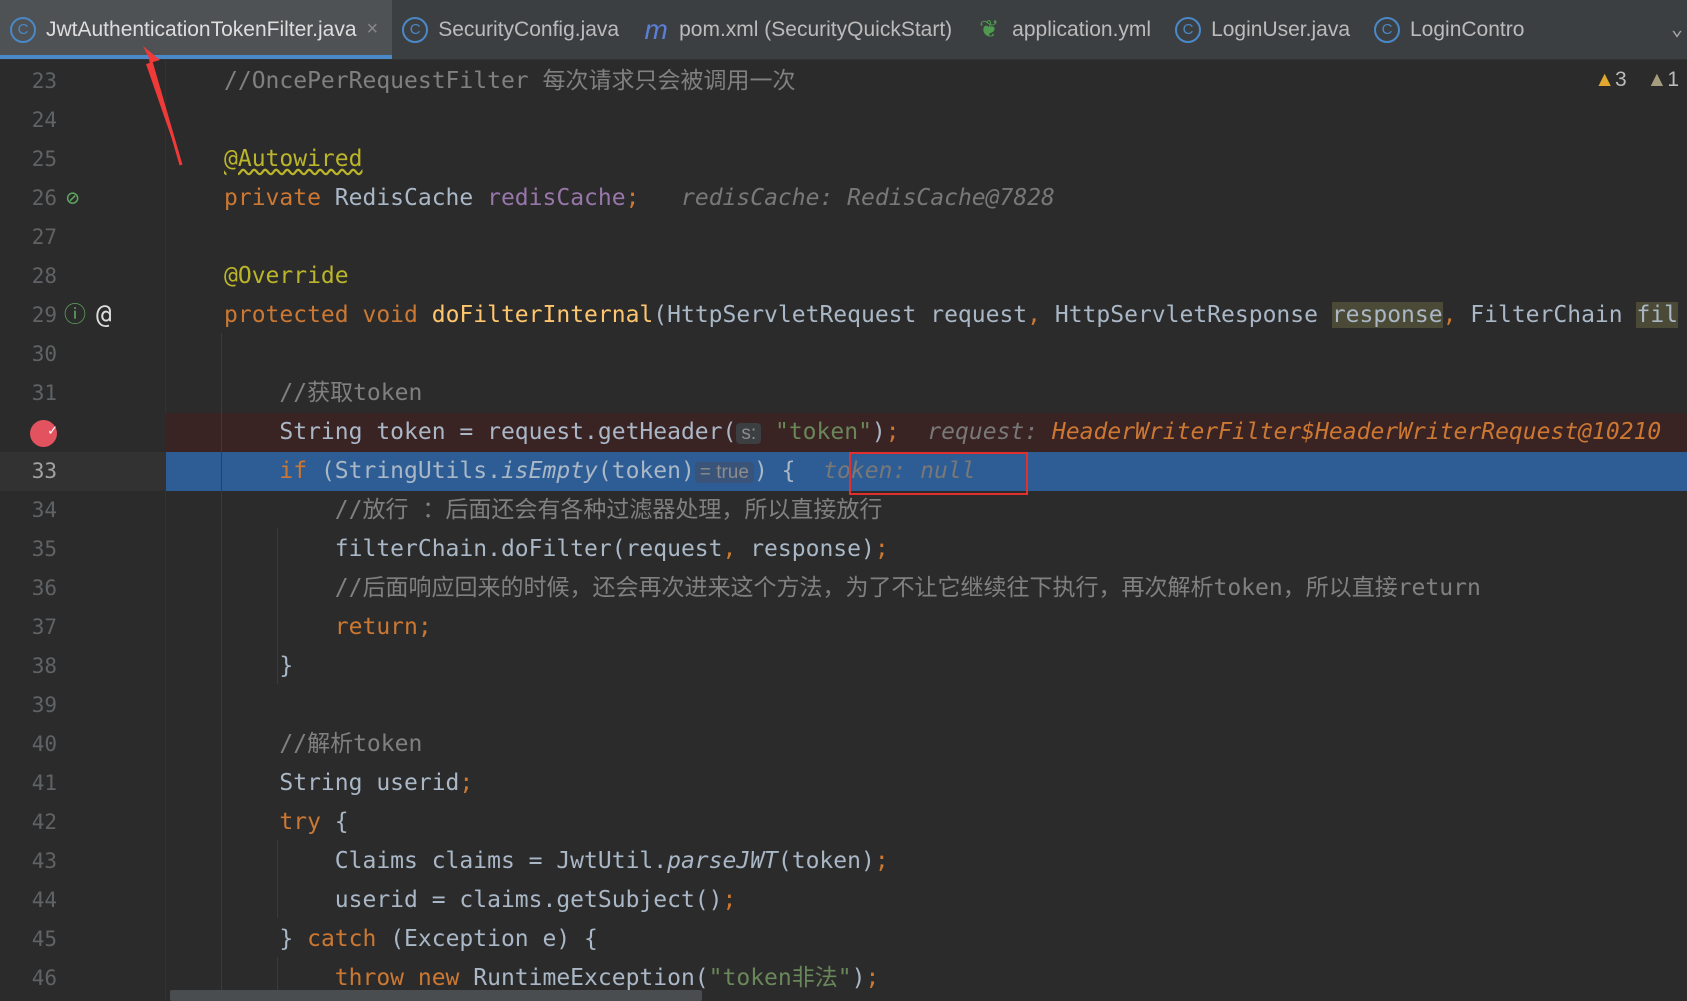  What do you see at coordinates (196, 29) in the screenshot?
I see `tab-jwtauthenticationtokenfilter-java: C JwtAuthenticationTokenFilter.java ×` at bounding box center [196, 29].